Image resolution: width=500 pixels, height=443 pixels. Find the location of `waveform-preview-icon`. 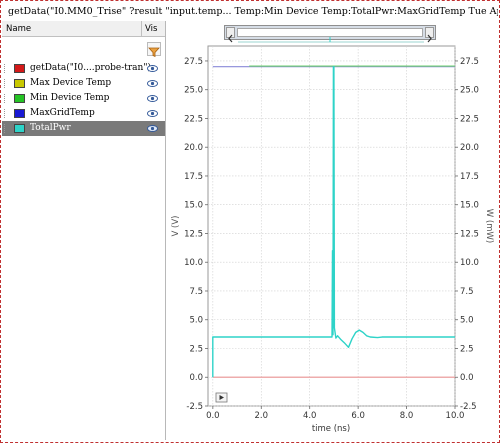

waveform-preview-icon is located at coordinates (331, 40).